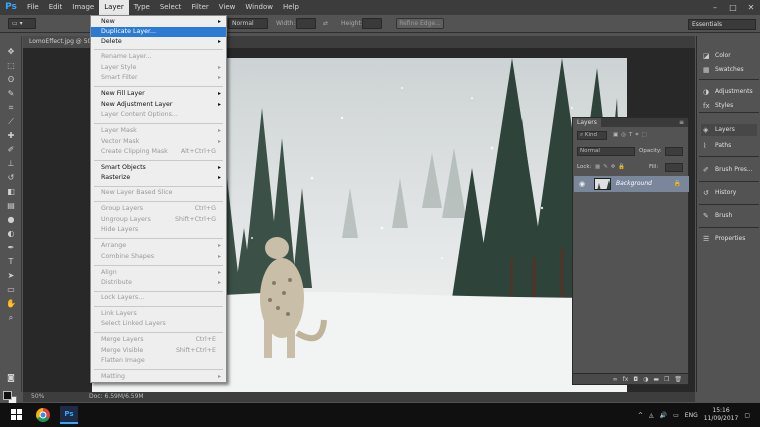  I want to click on photoshop-taskbar-icon: Ps, so click(69, 415).